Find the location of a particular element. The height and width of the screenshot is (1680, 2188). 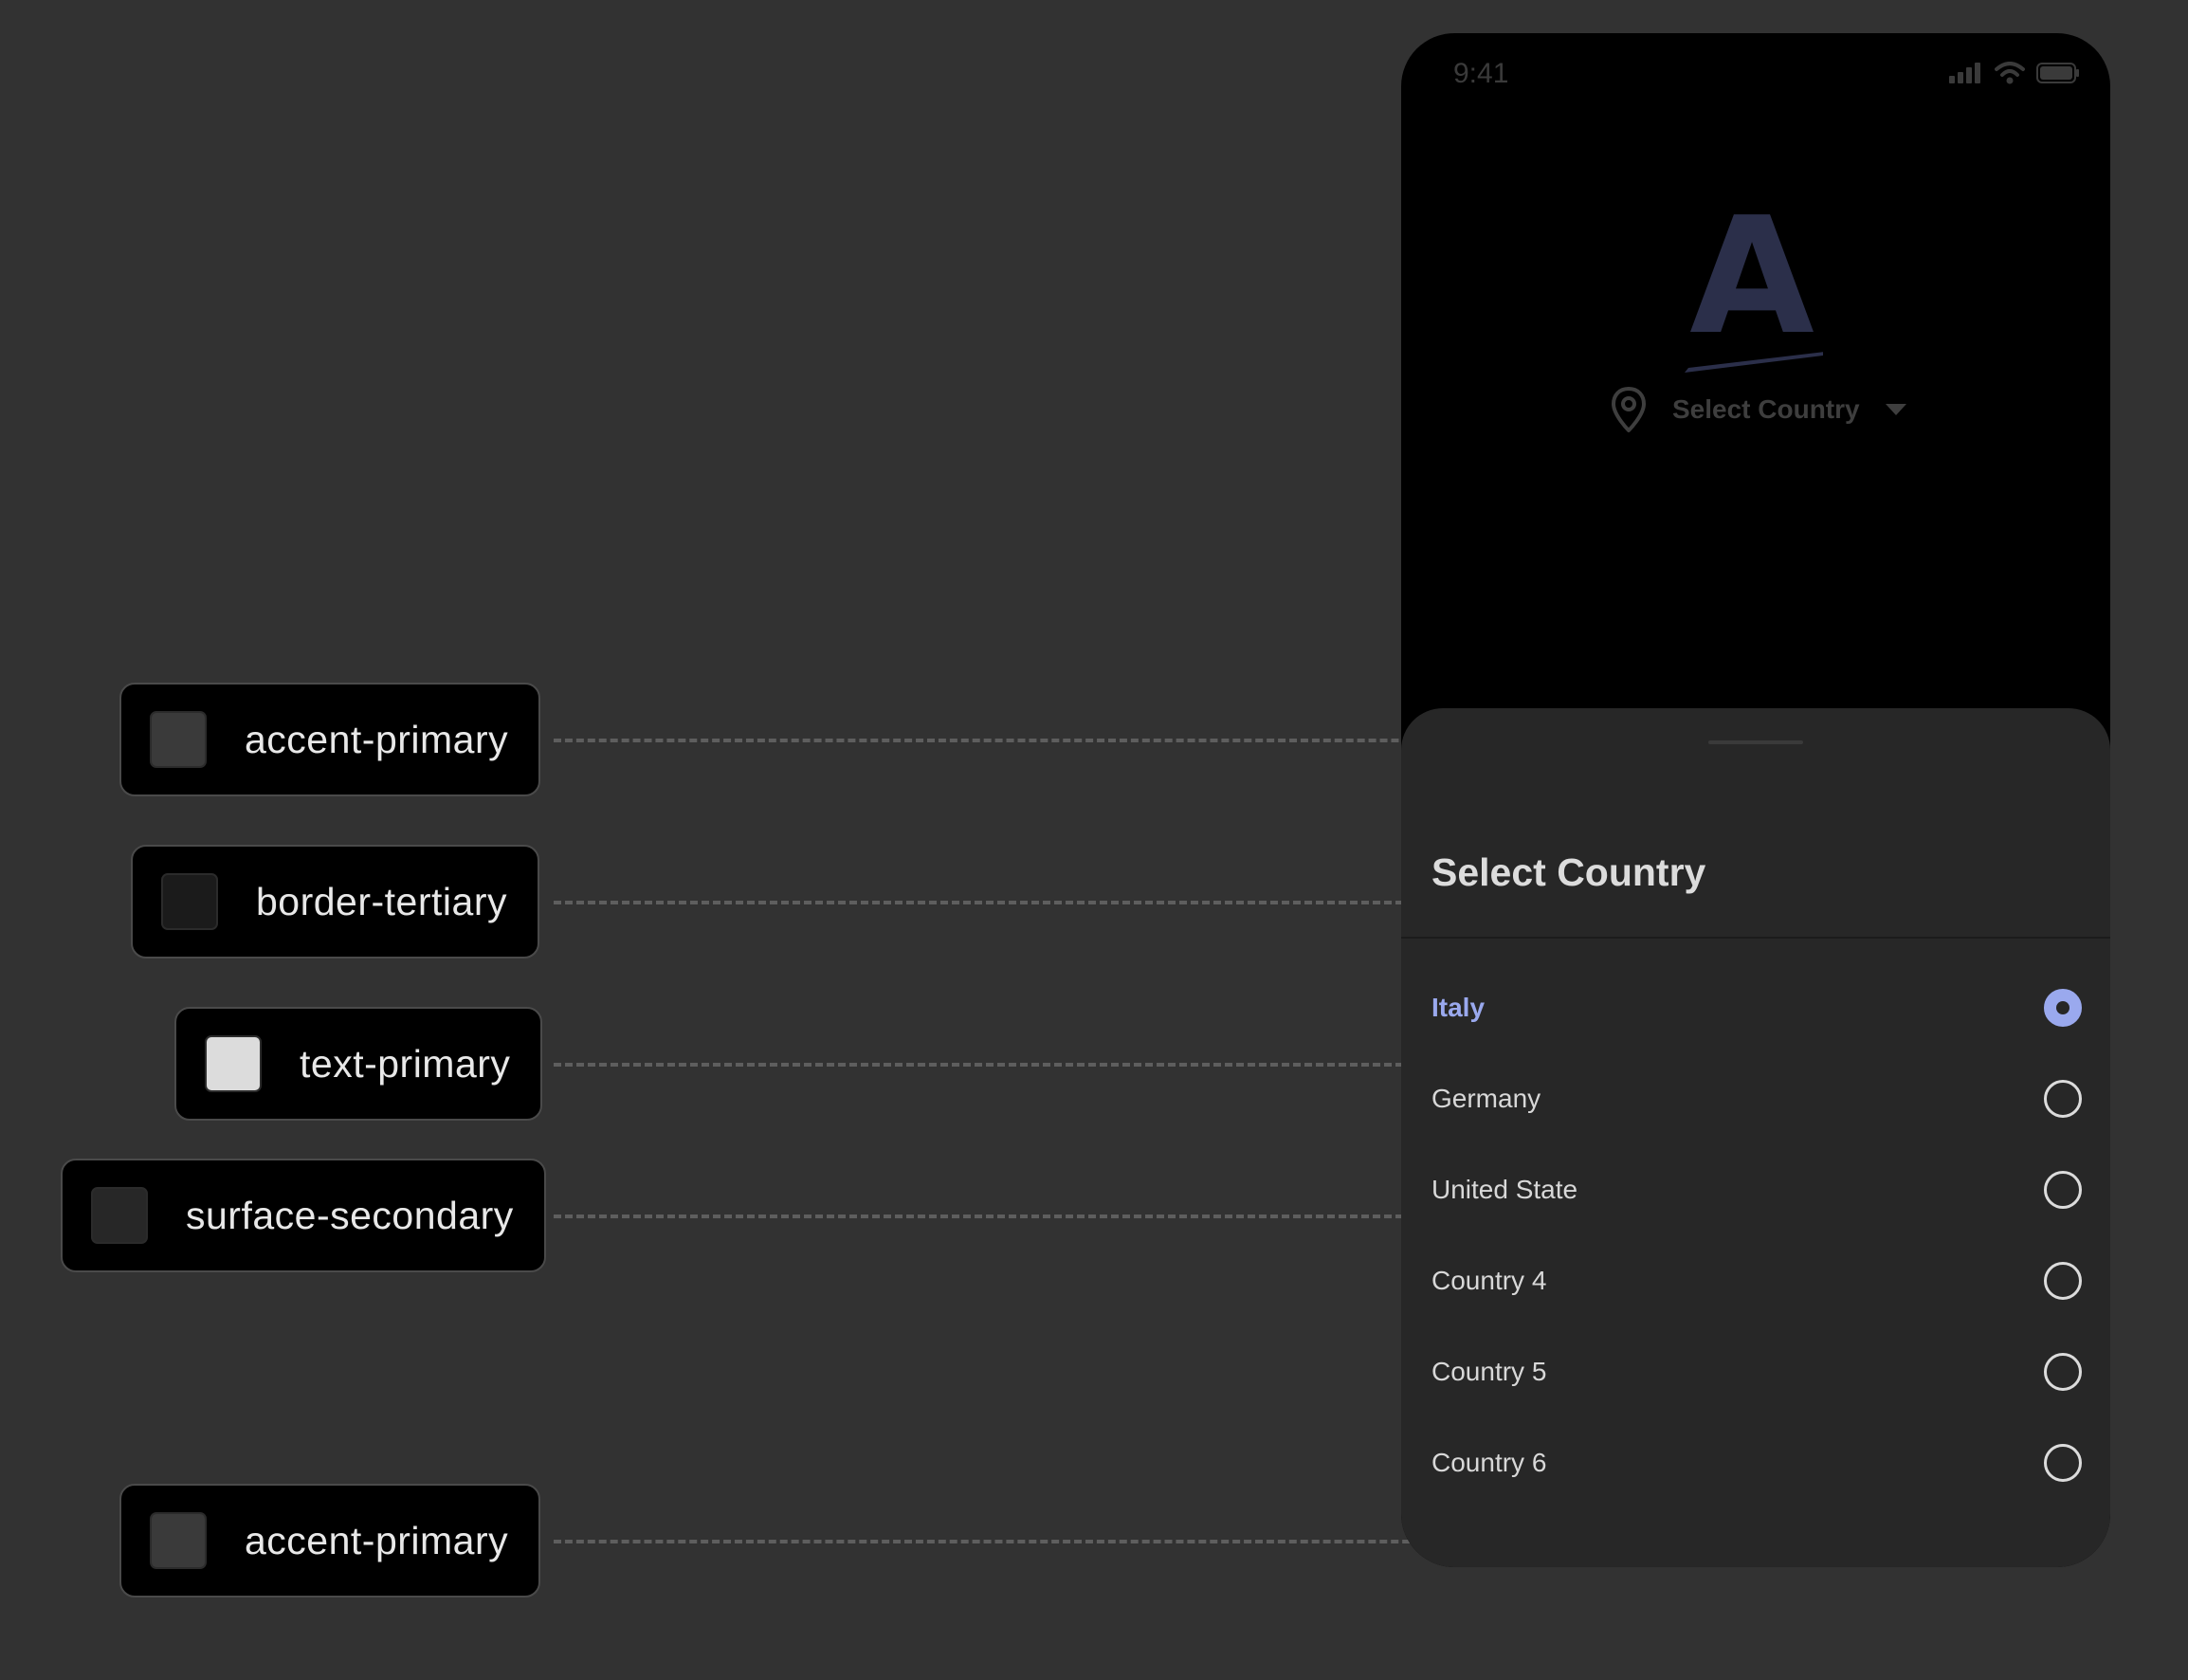

country-option: Country 4 is located at coordinates (1755, 1280).